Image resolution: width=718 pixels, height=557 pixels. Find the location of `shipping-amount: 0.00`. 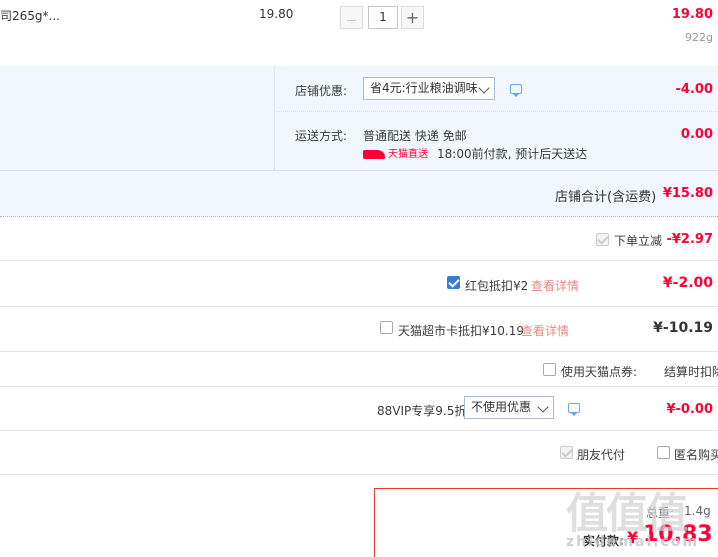

shipping-amount: 0.00 is located at coordinates (696, 134).